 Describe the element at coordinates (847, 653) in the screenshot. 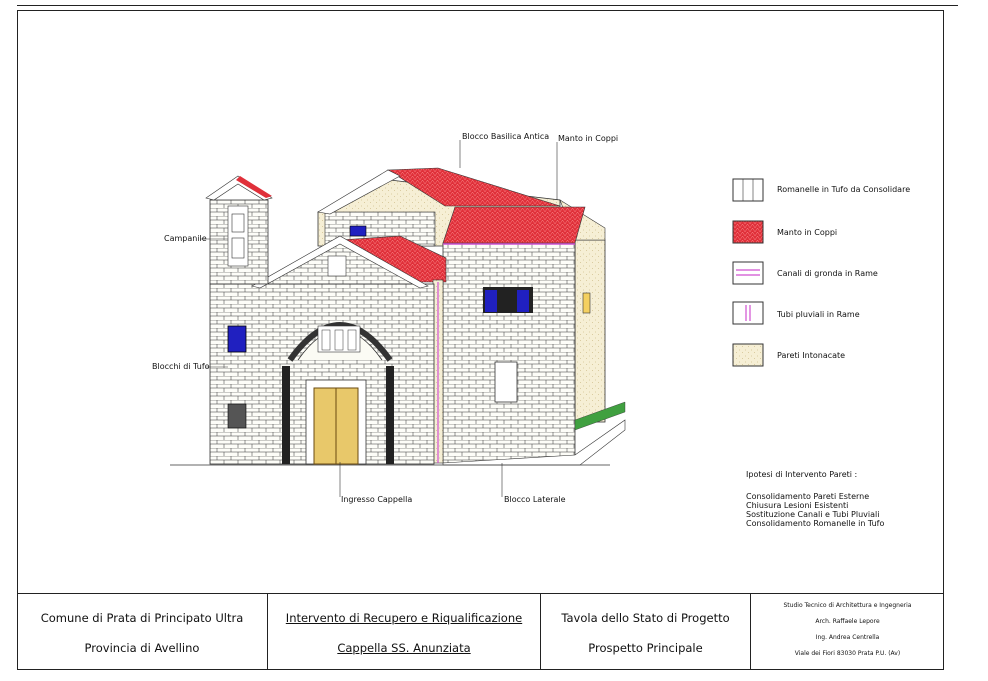

I see `studio-address: Viale dei Fiori 83030 Prata P.U. (Av)` at that location.